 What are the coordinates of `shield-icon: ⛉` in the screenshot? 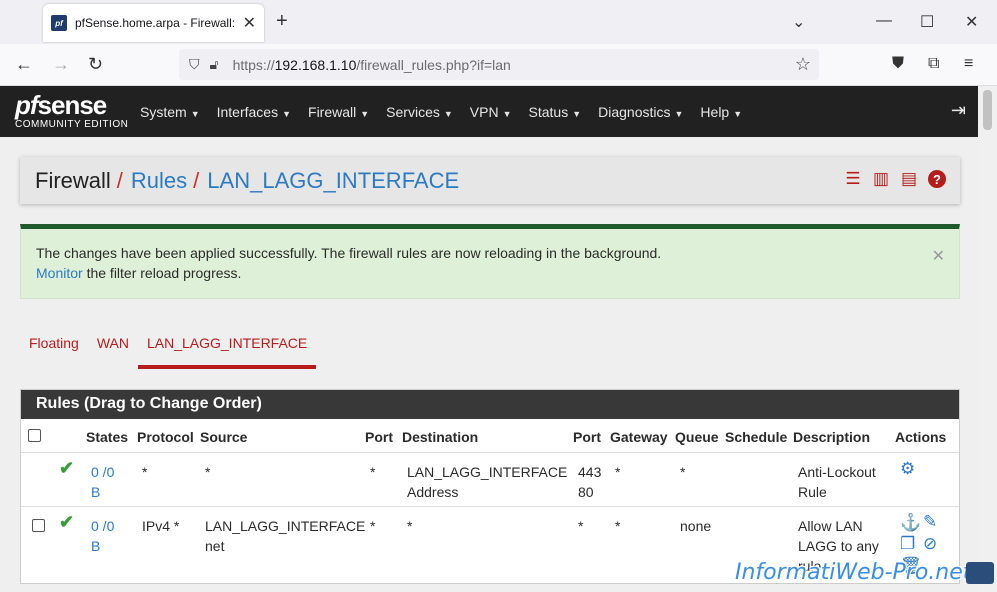 It's located at (194, 64).